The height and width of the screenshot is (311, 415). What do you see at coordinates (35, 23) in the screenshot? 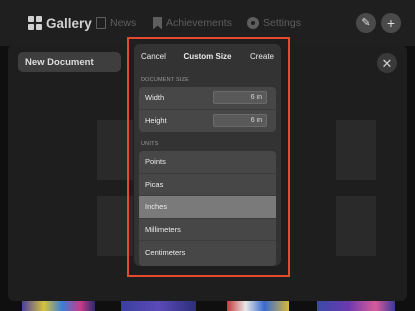
I see `grid-icon` at bounding box center [35, 23].